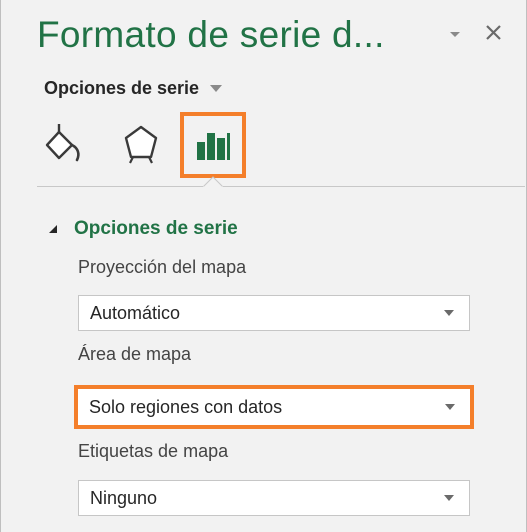  What do you see at coordinates (274, 313) in the screenshot?
I see `projection-dropdown: Automático` at bounding box center [274, 313].